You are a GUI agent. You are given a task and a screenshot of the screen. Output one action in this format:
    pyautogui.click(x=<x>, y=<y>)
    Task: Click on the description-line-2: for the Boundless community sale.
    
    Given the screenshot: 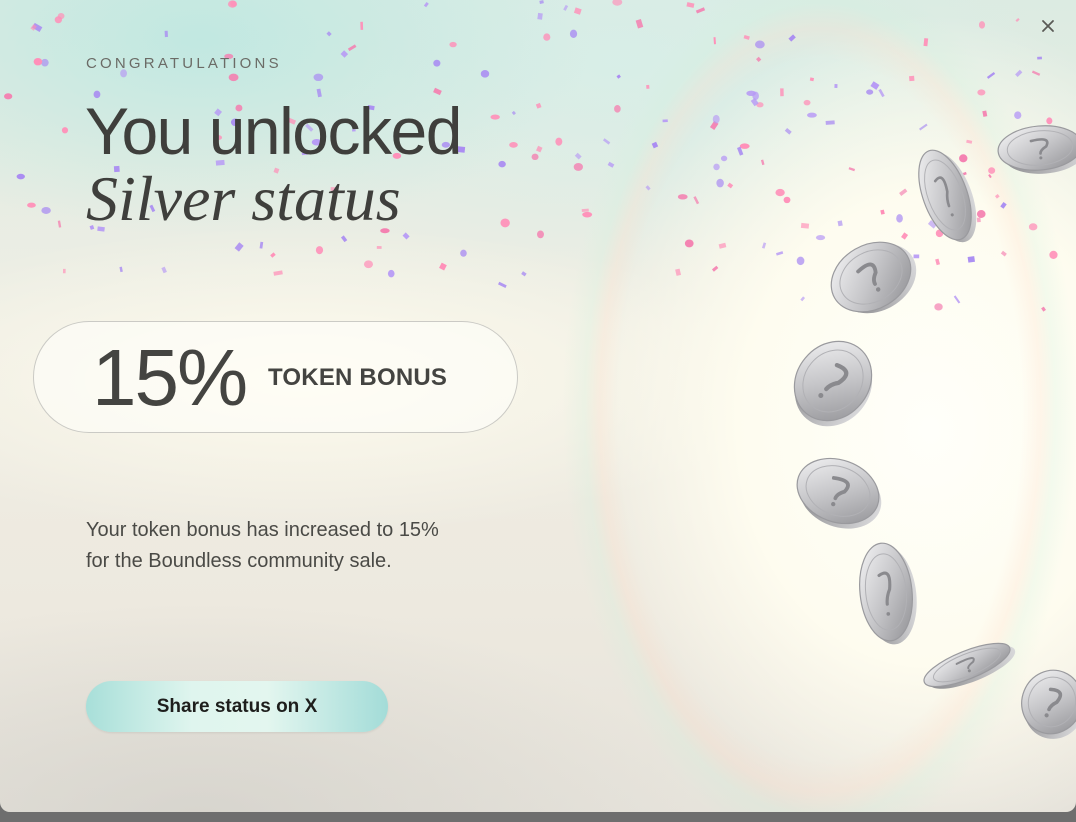 What is the action you would take?
    pyautogui.click(x=239, y=561)
    